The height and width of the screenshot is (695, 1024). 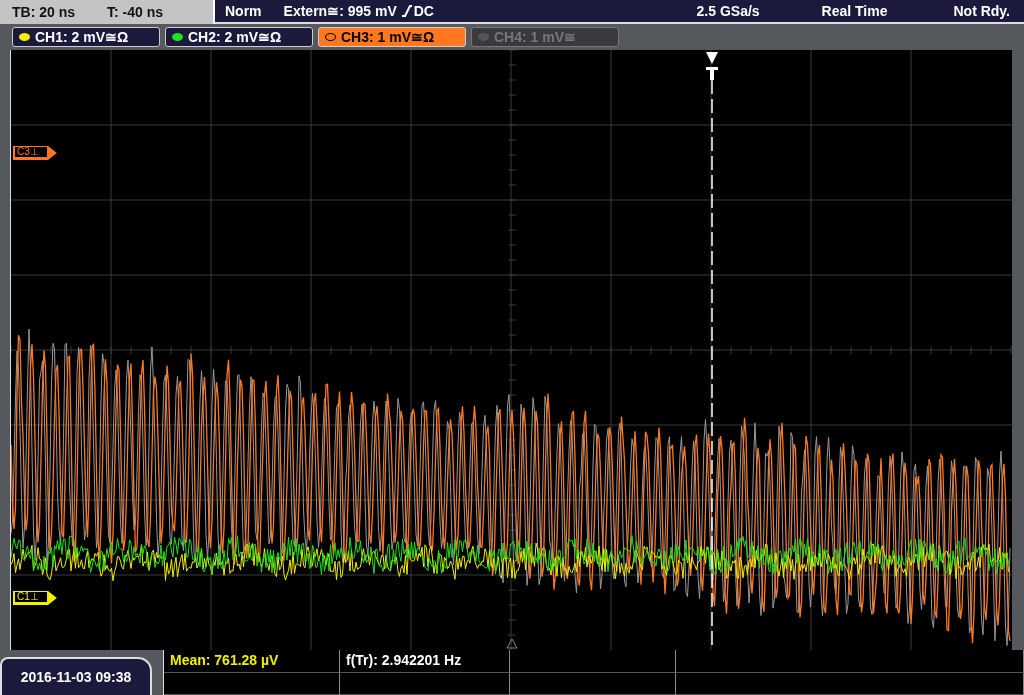 What do you see at coordinates (239, 37) in the screenshot?
I see `channel-tab: CH2: 2 mV≅Ω` at bounding box center [239, 37].